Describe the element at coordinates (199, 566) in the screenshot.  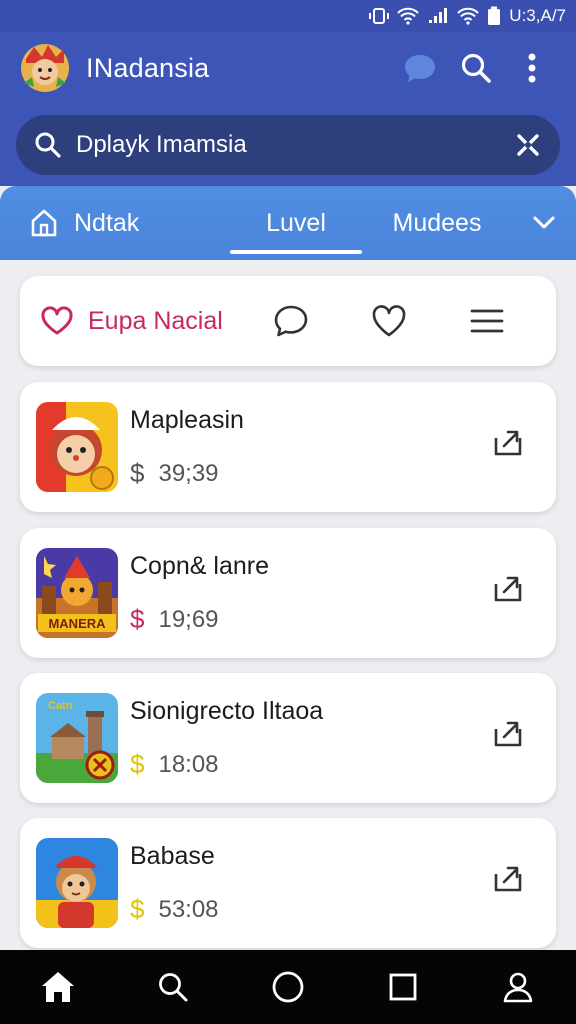
I see `item-title: Copn& lanre` at that location.